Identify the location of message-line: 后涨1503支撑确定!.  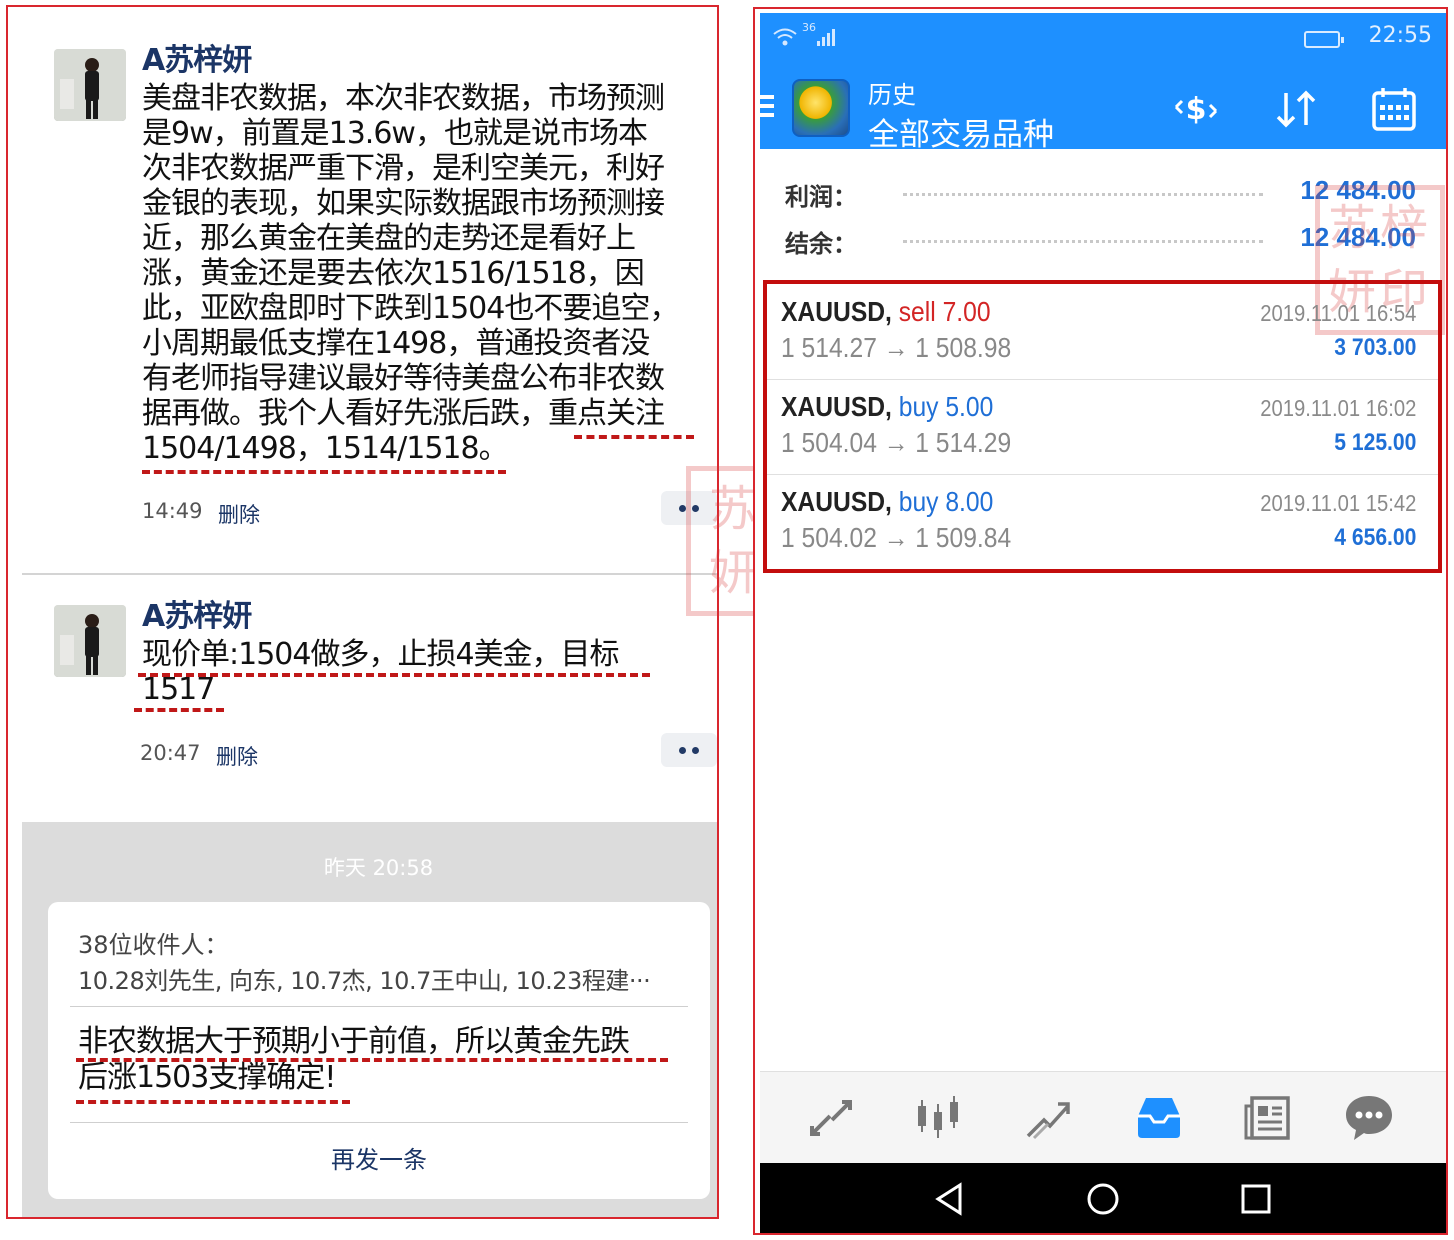
(207, 1077).